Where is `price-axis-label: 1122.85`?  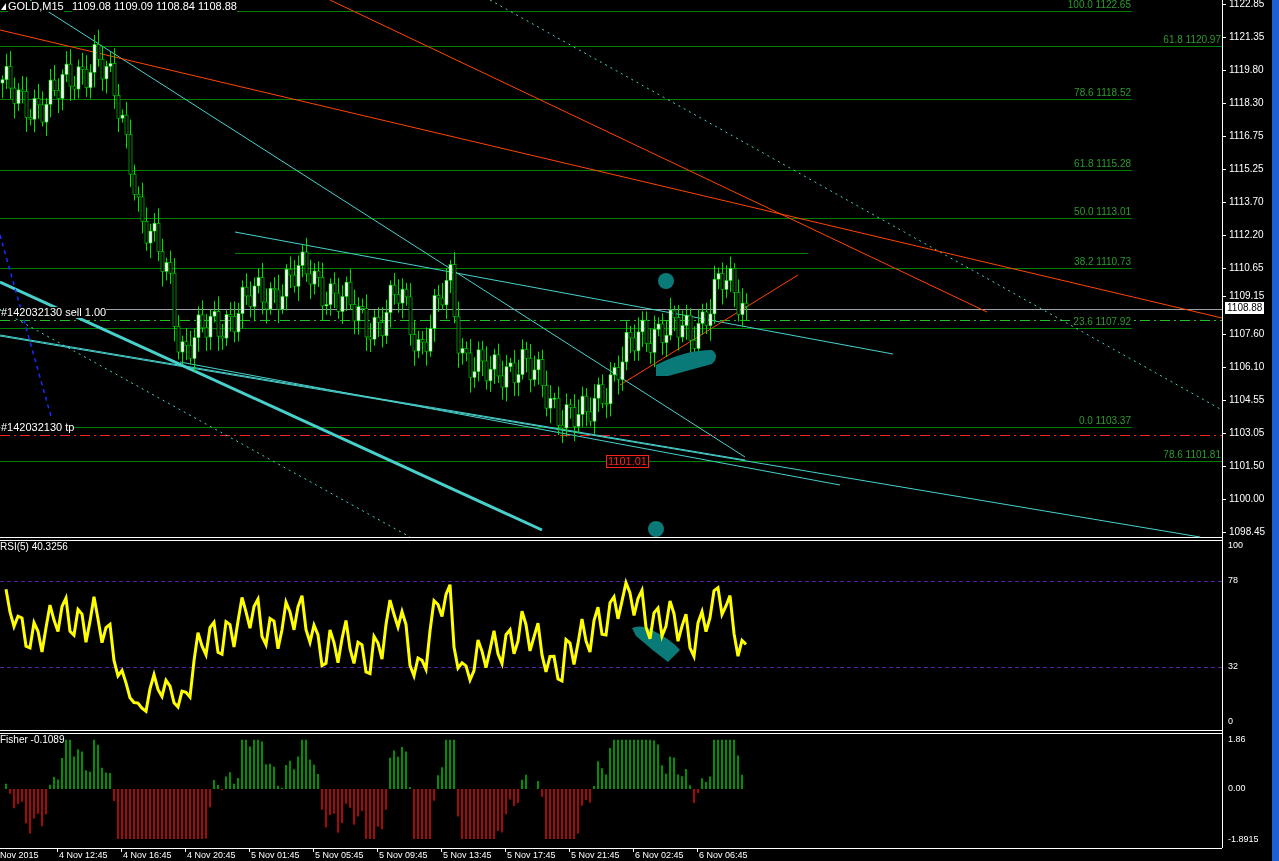 price-axis-label: 1122.85 is located at coordinates (1247, 4).